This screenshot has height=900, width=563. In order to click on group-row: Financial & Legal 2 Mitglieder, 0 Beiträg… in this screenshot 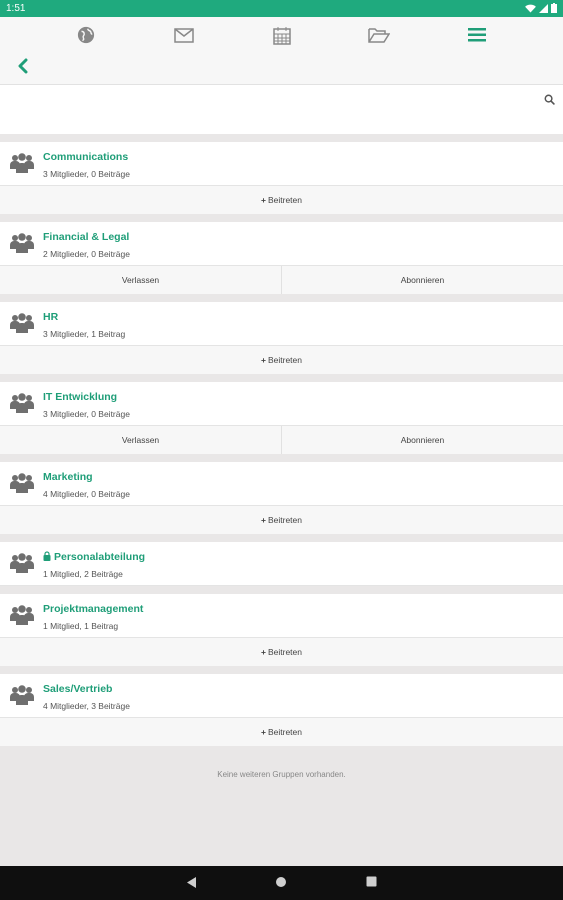, I will do `click(281, 244)`.